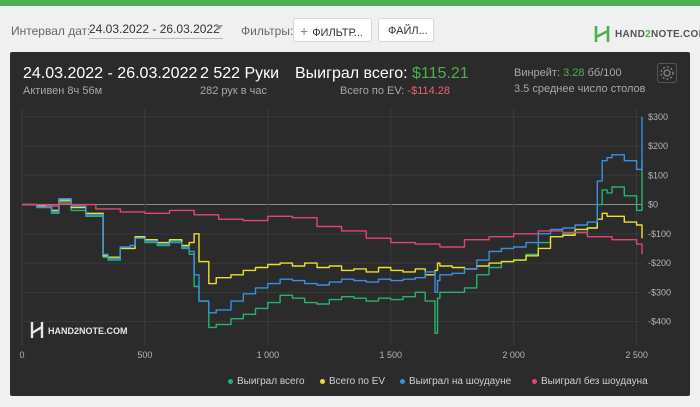 The image size is (700, 407). What do you see at coordinates (594, 381) in the screenshot?
I see `legend-label: Выиграл без шоудауна` at bounding box center [594, 381].